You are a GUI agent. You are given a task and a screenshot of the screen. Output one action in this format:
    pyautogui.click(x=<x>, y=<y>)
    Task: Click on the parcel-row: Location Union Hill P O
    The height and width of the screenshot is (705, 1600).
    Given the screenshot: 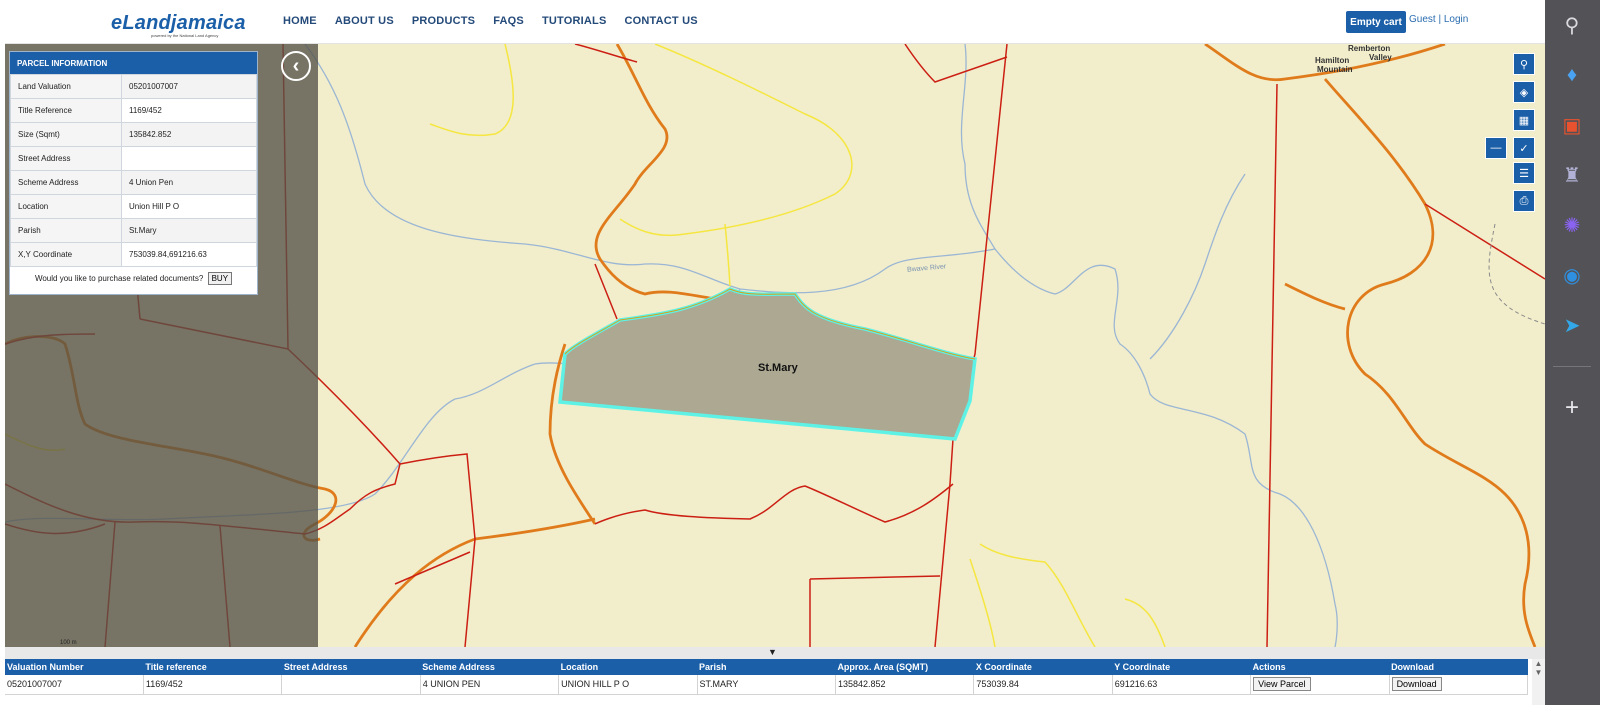 What is the action you would take?
    pyautogui.click(x=133, y=206)
    